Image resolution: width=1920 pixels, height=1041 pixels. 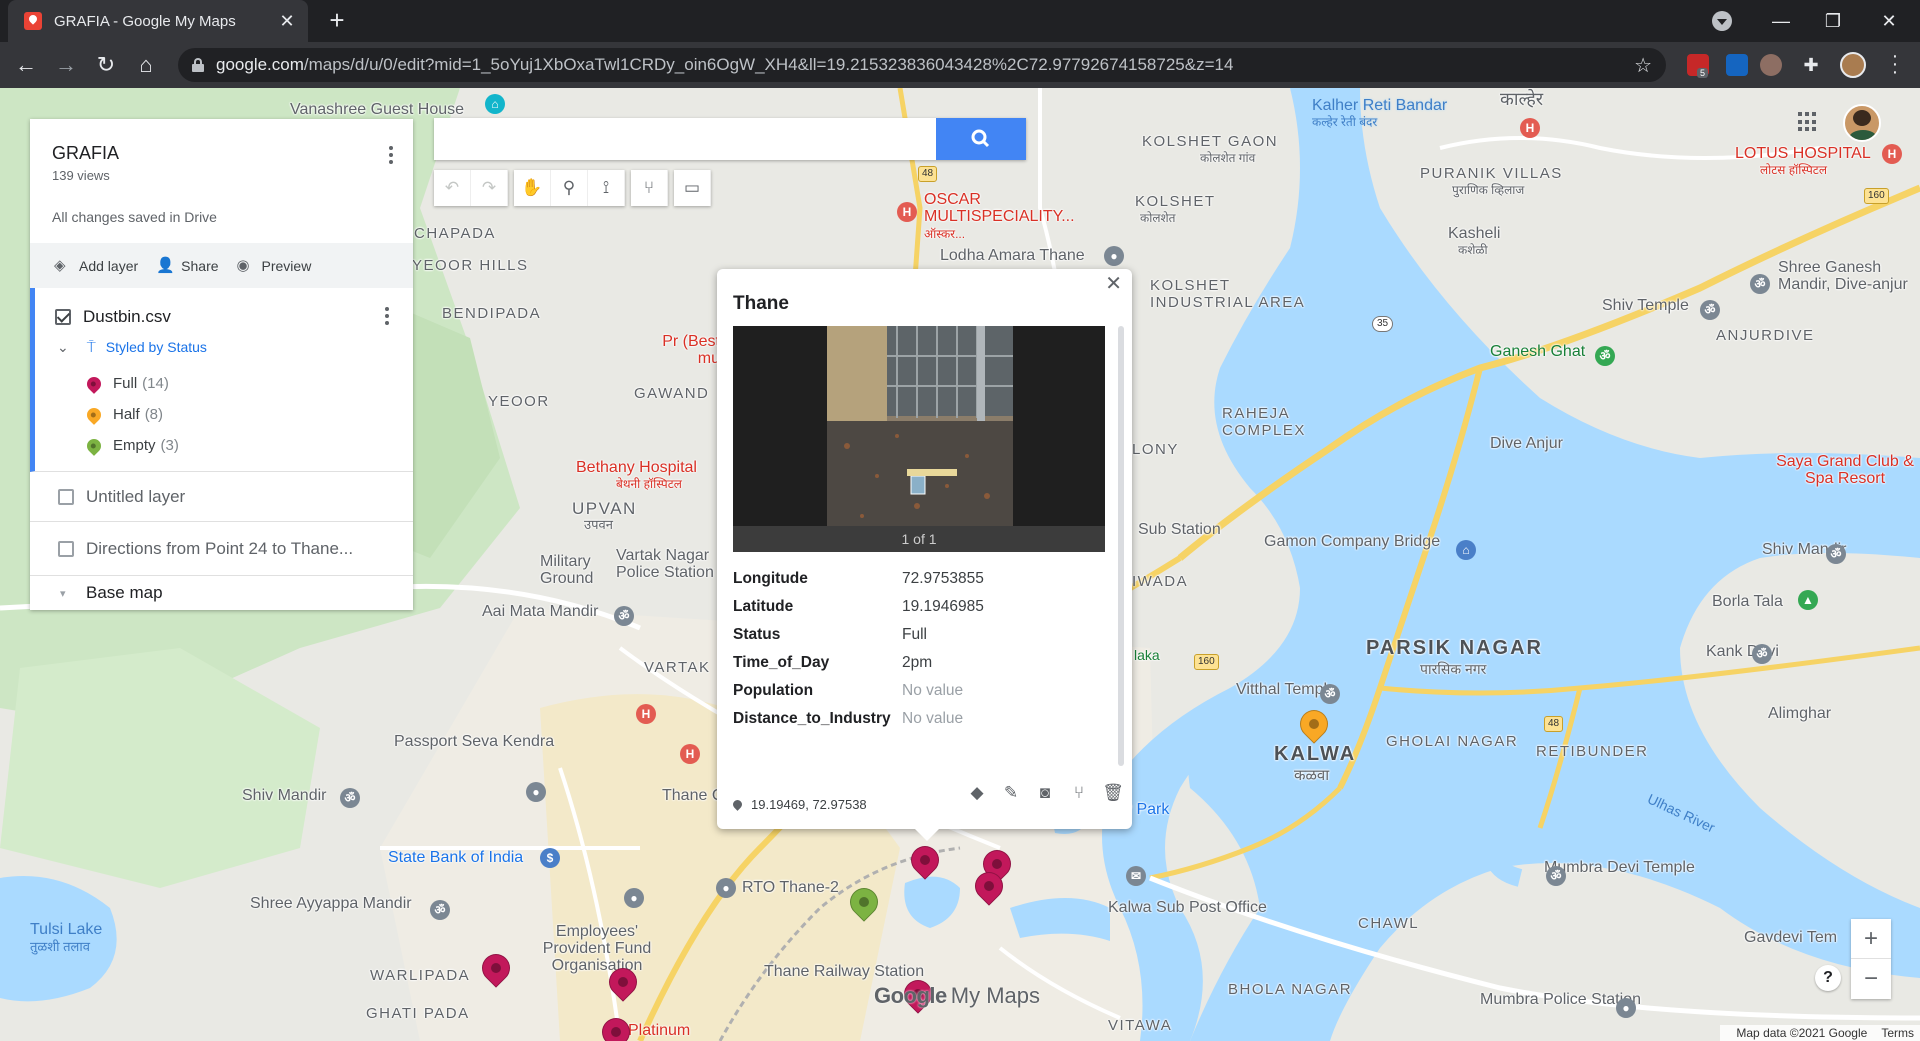 I want to click on search-button, so click(x=981, y=139).